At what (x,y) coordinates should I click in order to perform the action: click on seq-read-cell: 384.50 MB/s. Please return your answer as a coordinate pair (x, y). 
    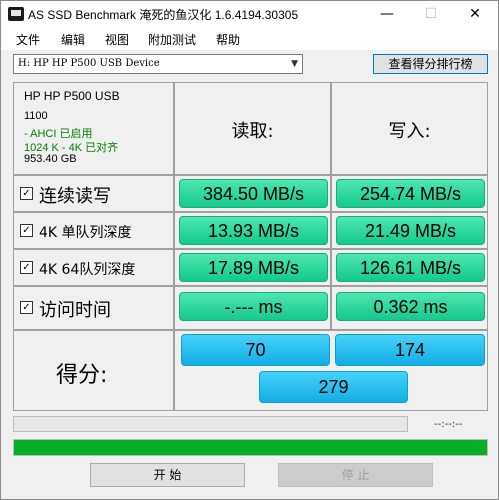
    Looking at the image, I should click on (252, 193).